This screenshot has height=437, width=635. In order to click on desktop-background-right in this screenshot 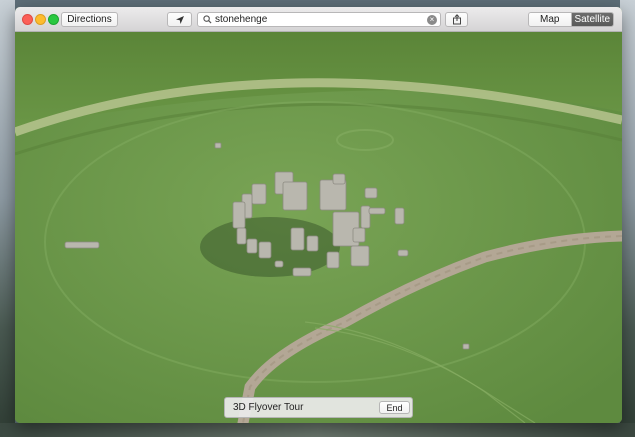, I will do `click(627, 218)`.